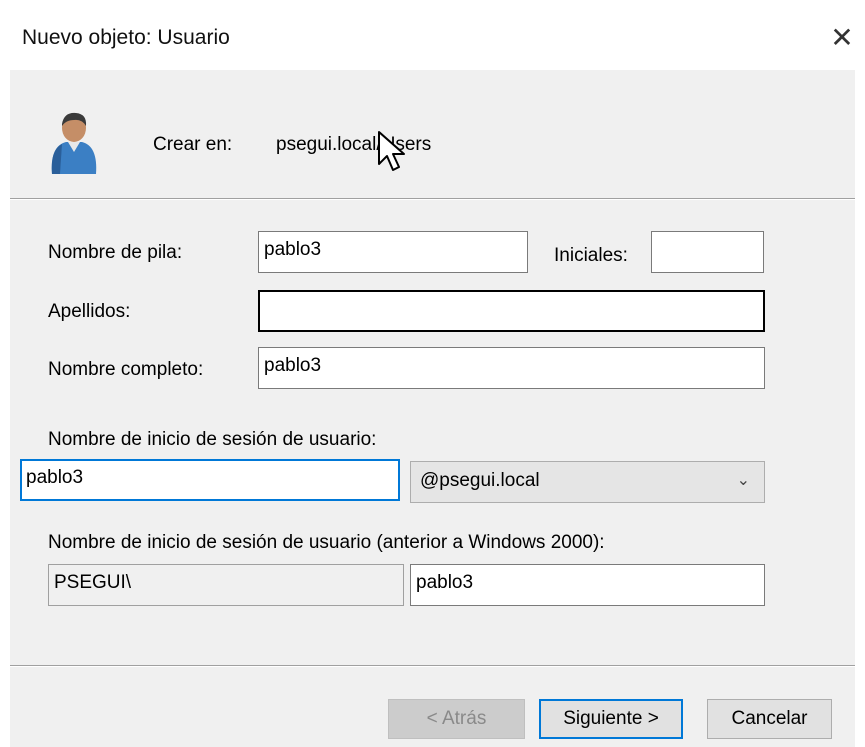  I want to click on next-button: Siguiente >, so click(611, 719).